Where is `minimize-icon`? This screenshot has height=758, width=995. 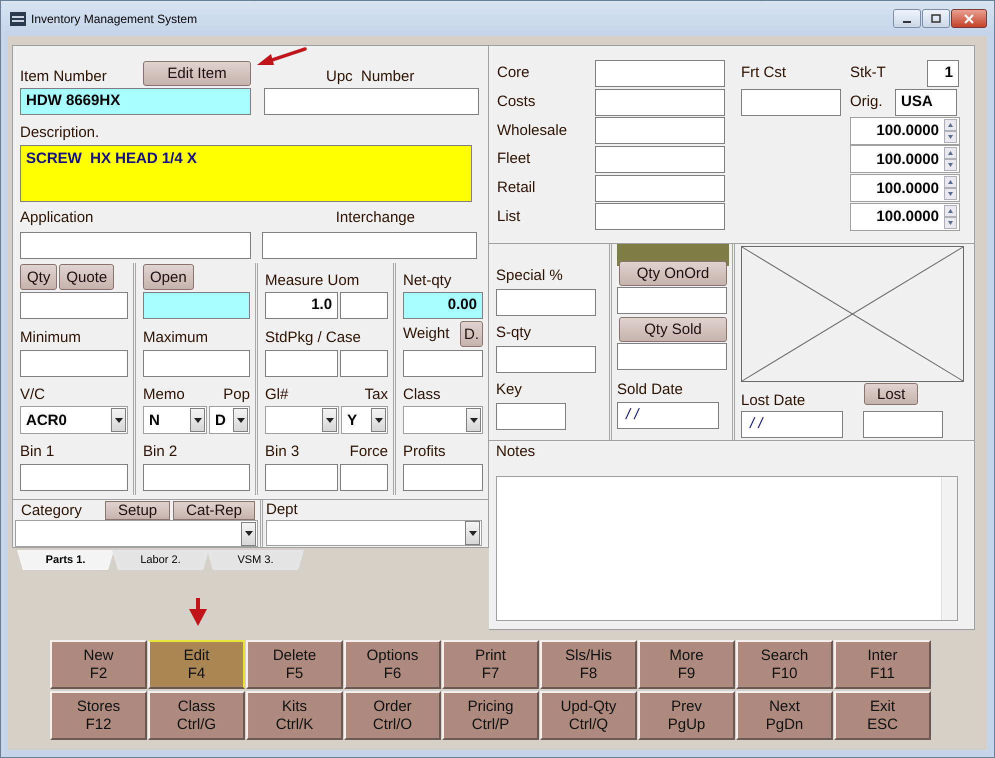
minimize-icon is located at coordinates (907, 21).